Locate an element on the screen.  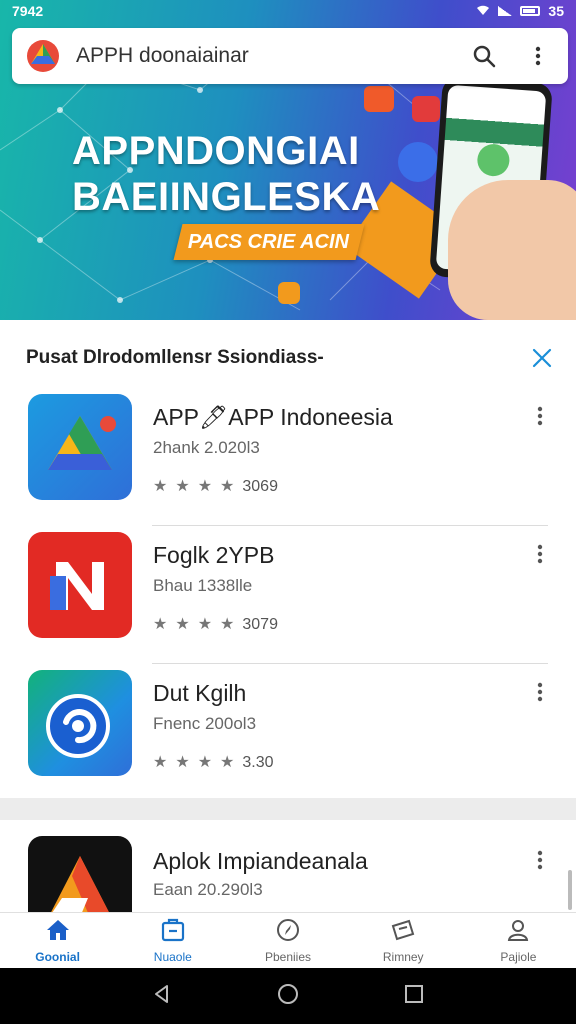
bottom-navigation: Goonial Nuaole Pbeniies Rimney Pajiole is located at coordinates (288, 940).